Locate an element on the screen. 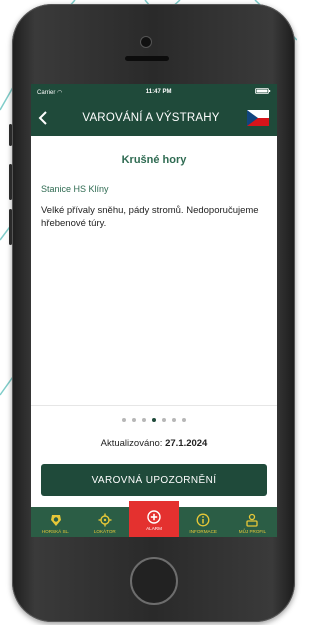 Image resolution: width=320 pixels, height=625 pixels. tab-muj-profil: MŮJ PROFIL is located at coordinates (252, 522).